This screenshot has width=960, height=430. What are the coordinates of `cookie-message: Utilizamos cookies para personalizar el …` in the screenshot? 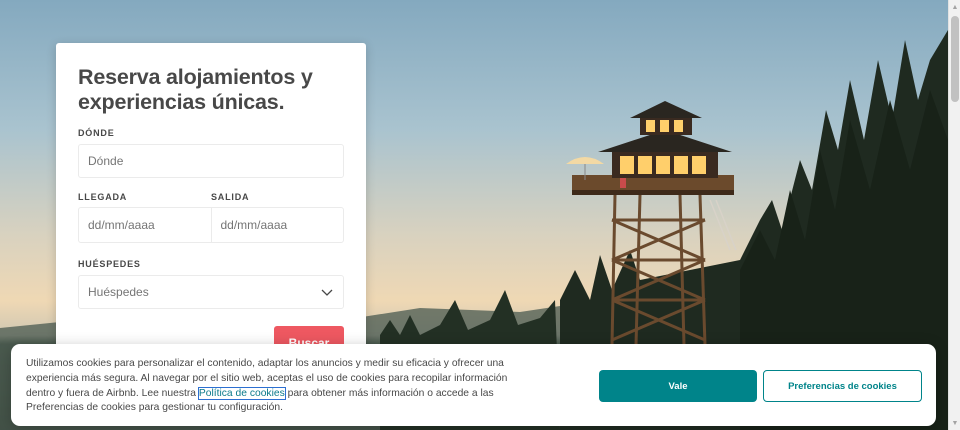 It's located at (278, 386).